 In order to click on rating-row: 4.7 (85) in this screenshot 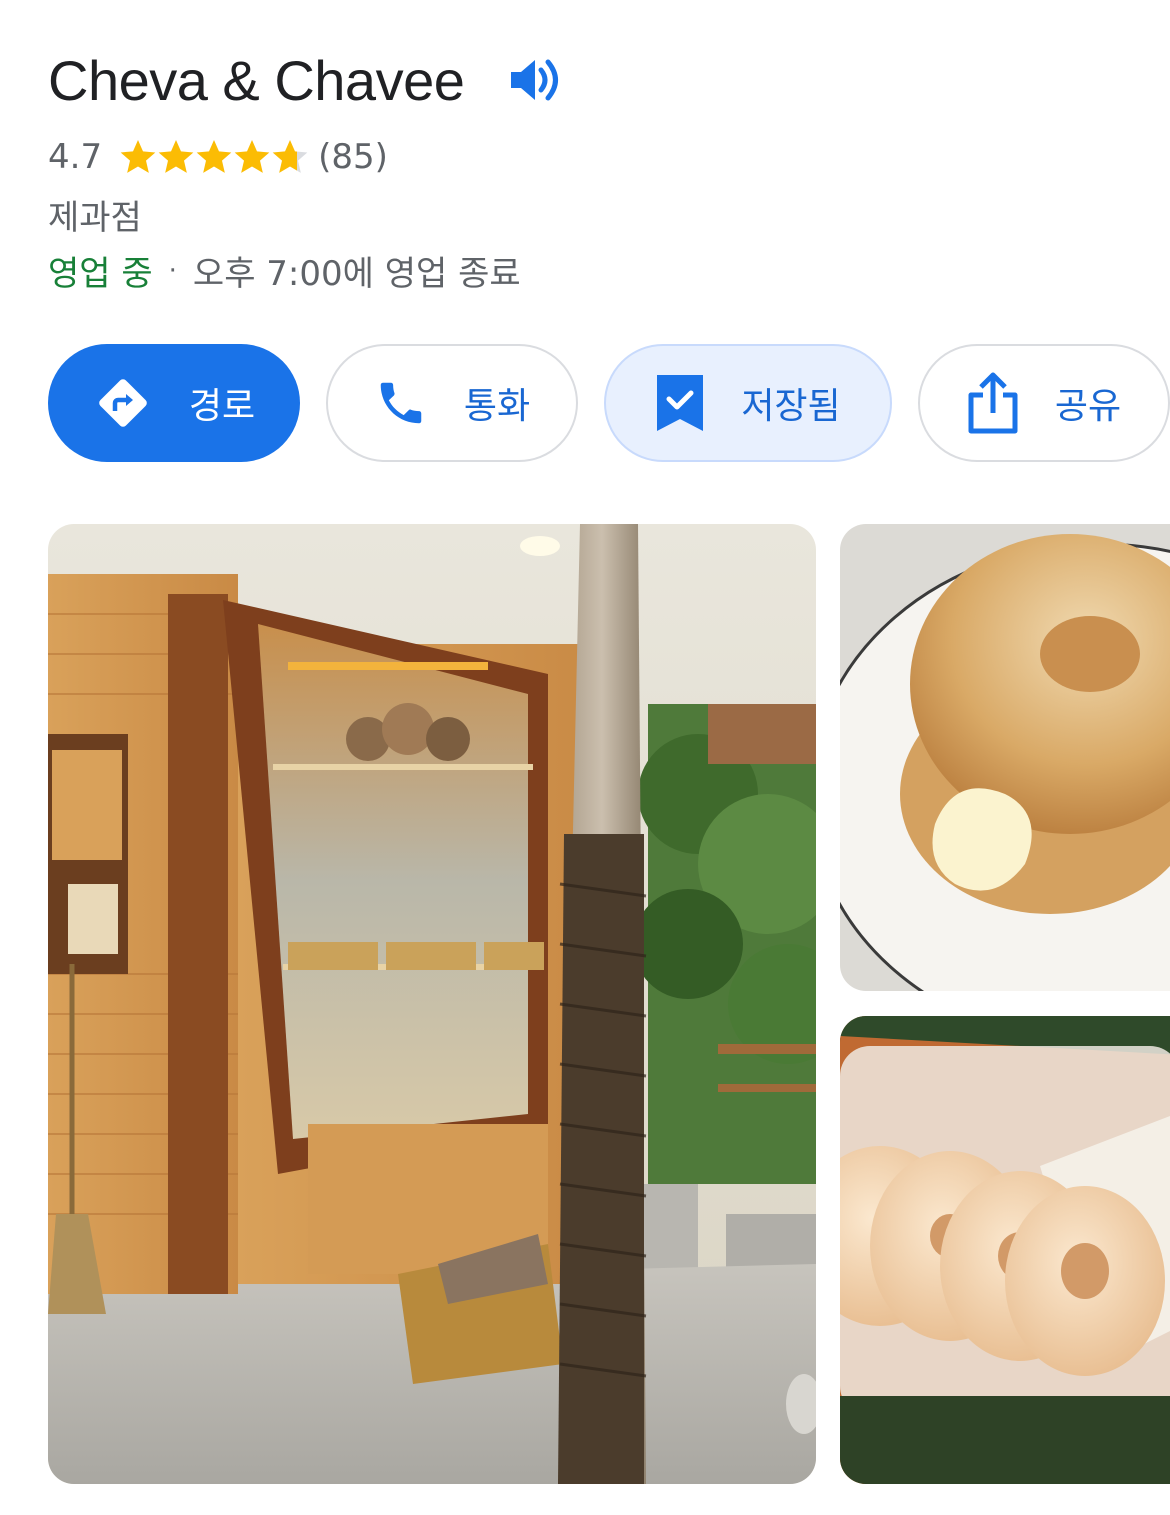, I will do `click(218, 157)`.